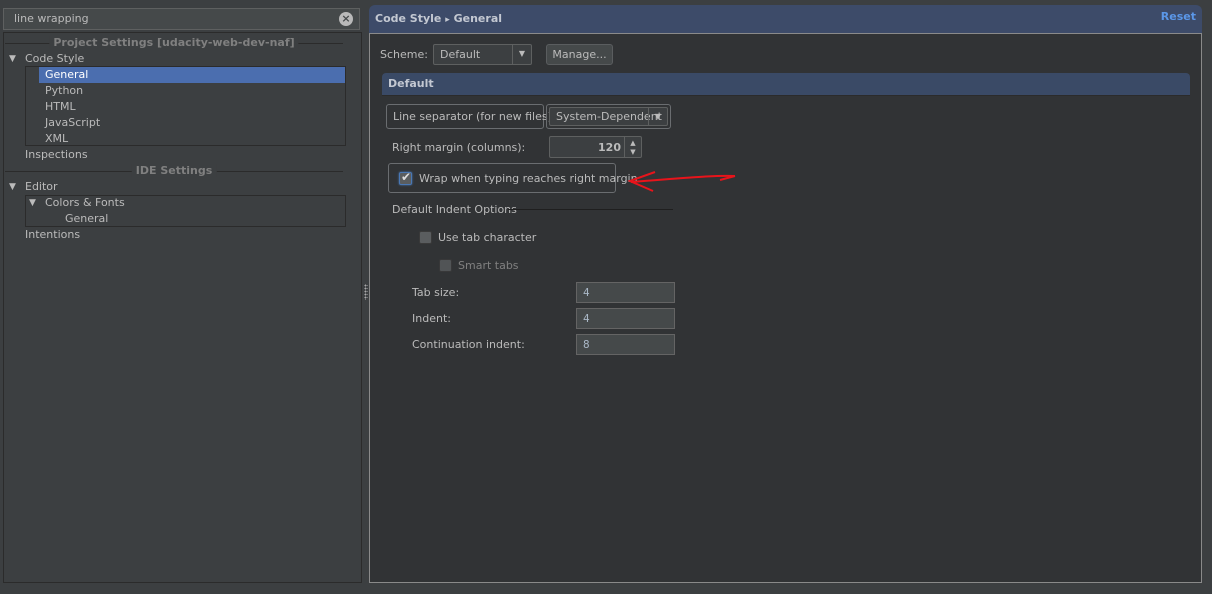 This screenshot has height=594, width=1212. What do you see at coordinates (86, 219) in the screenshot?
I see `tree-item-colors-general: General` at bounding box center [86, 219].